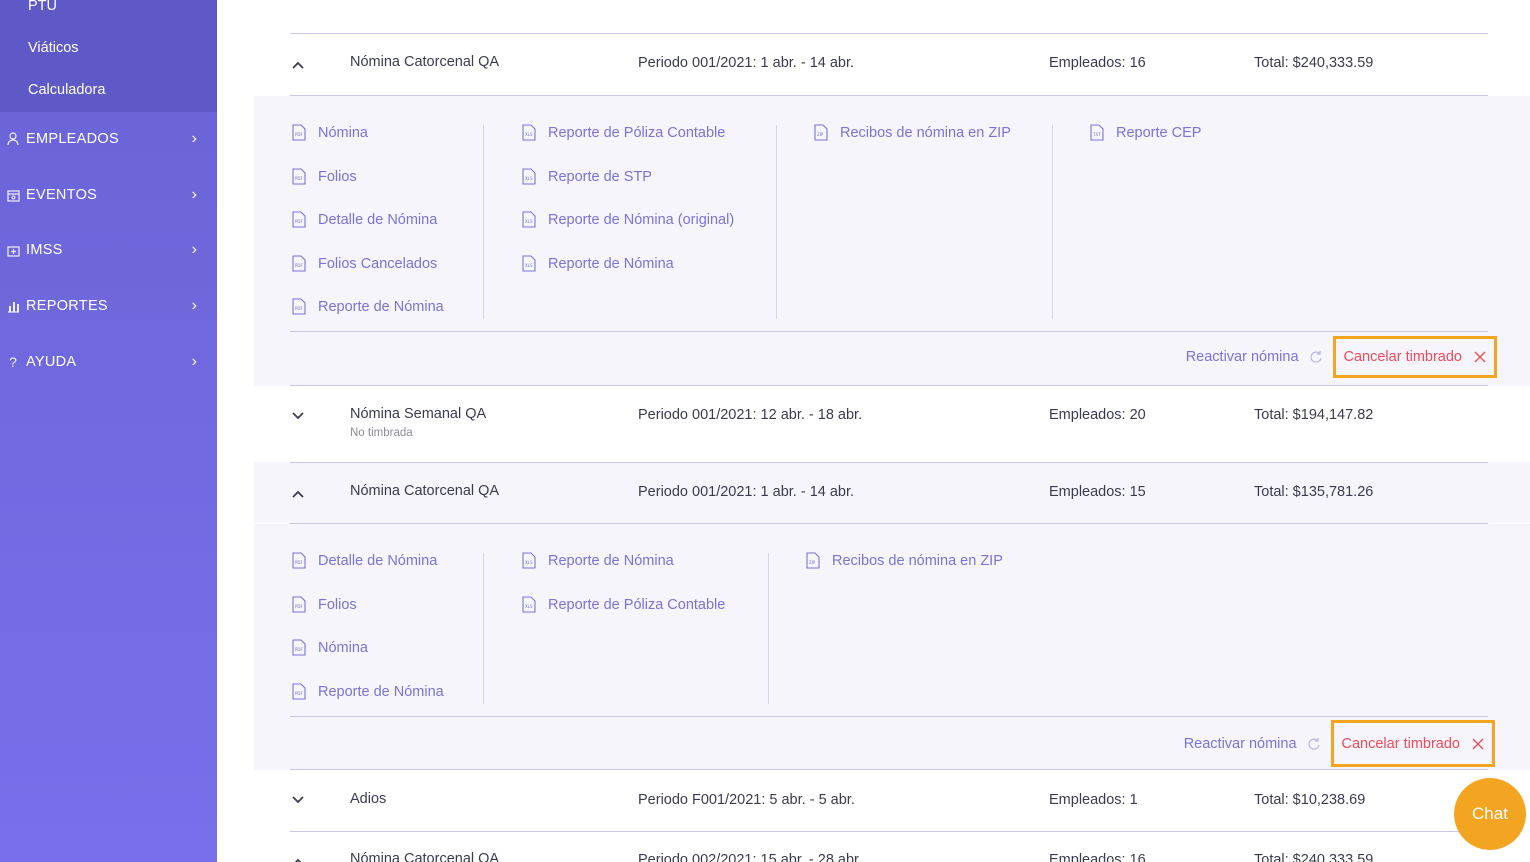 This screenshot has width=1530, height=862. I want to click on payroll-period: Periodo F001/2021: 5 abr. - 5 abr., so click(746, 800).